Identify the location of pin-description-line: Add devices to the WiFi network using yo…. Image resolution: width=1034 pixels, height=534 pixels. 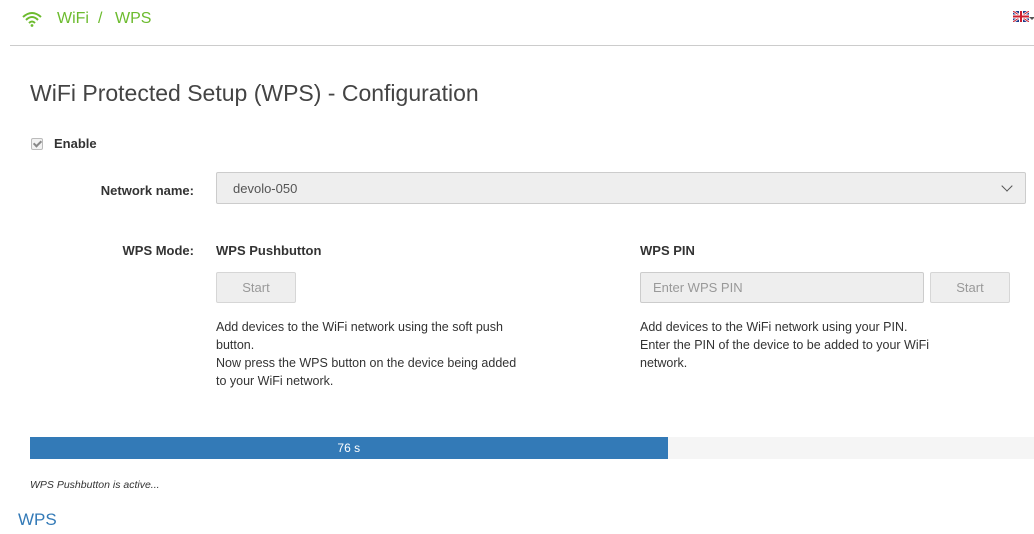
(774, 327).